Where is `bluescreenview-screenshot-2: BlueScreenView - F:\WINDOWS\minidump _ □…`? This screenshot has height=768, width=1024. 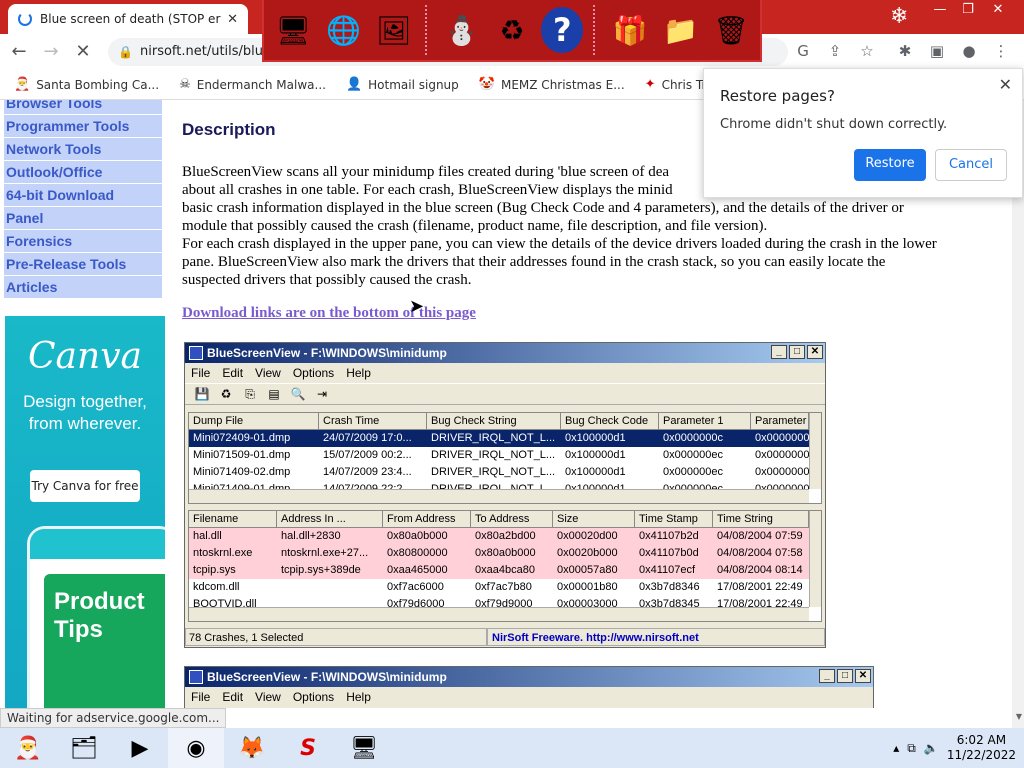
bluescreenview-screenshot-2: BlueScreenView - F:\WINDOWS\minidump _ □… is located at coordinates (529, 687).